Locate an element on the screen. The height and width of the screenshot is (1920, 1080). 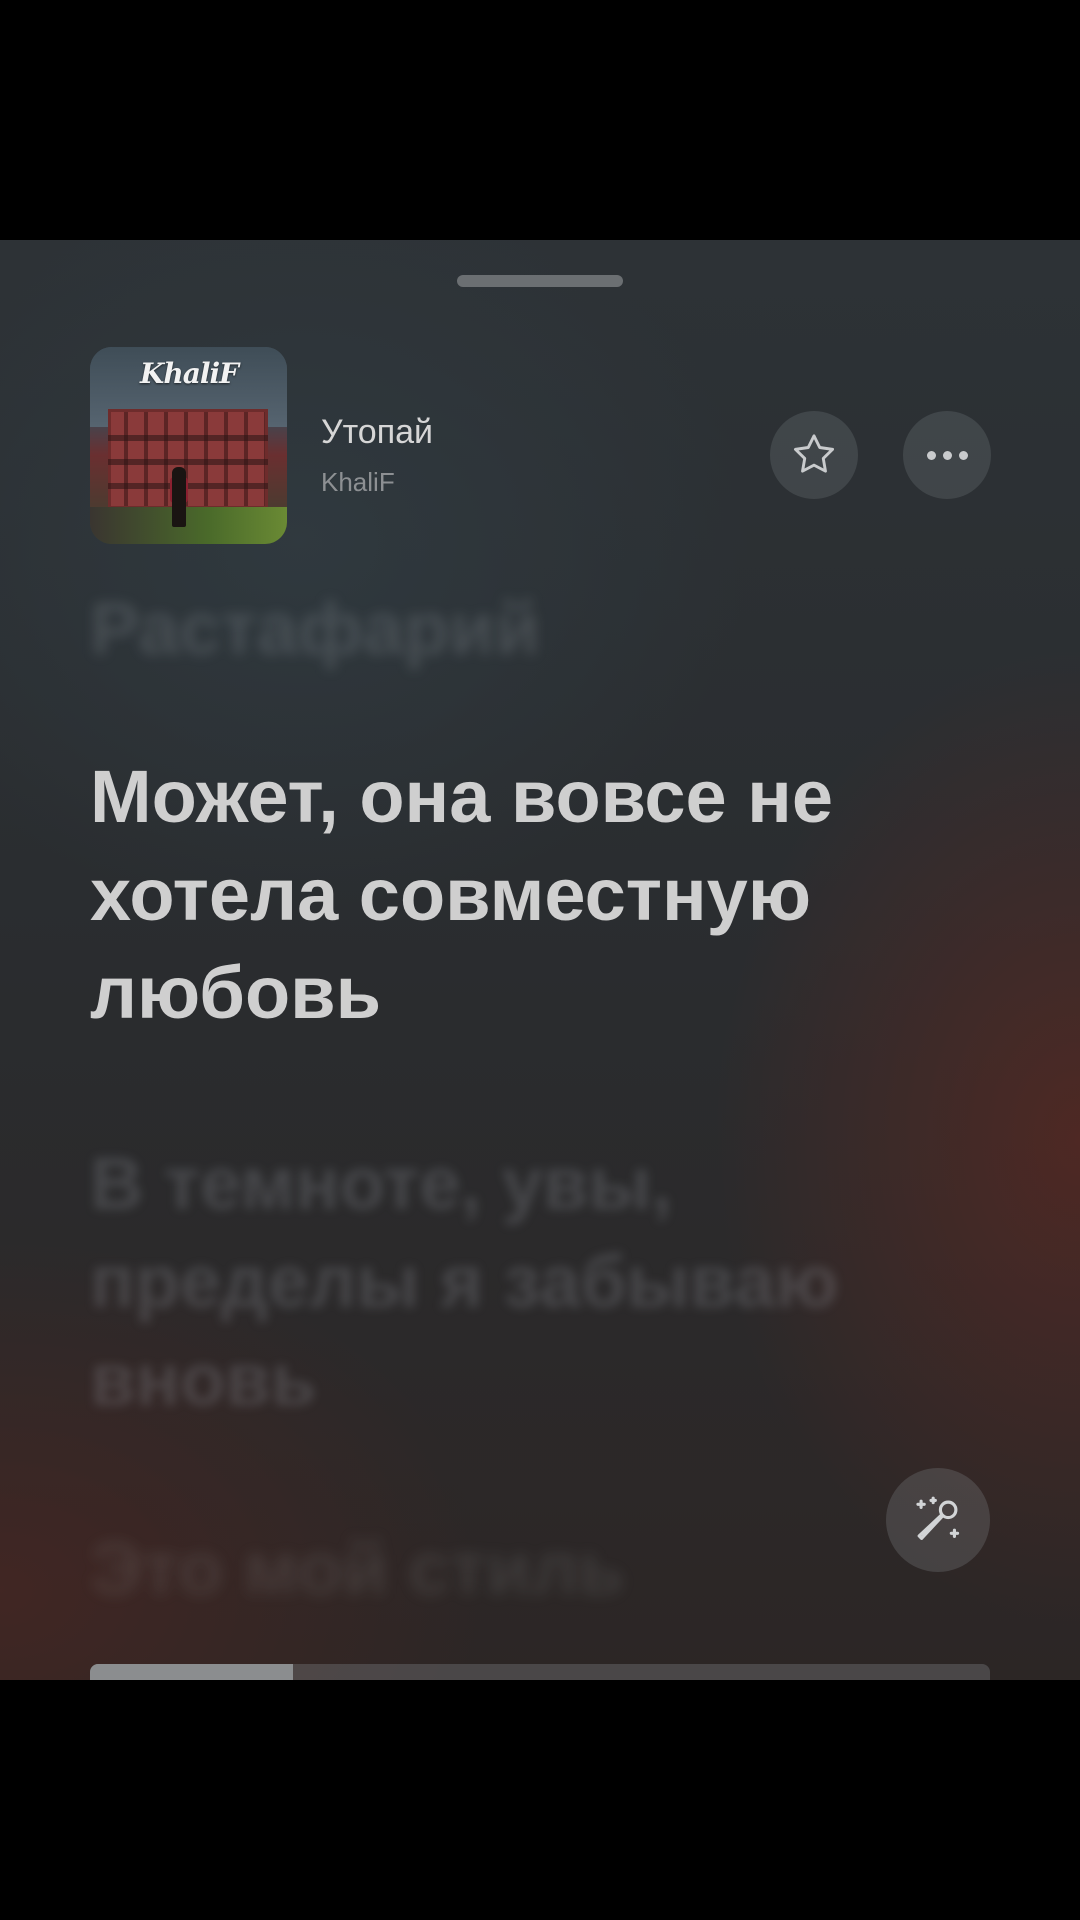
star-outline-icon is located at coordinates (814, 453).